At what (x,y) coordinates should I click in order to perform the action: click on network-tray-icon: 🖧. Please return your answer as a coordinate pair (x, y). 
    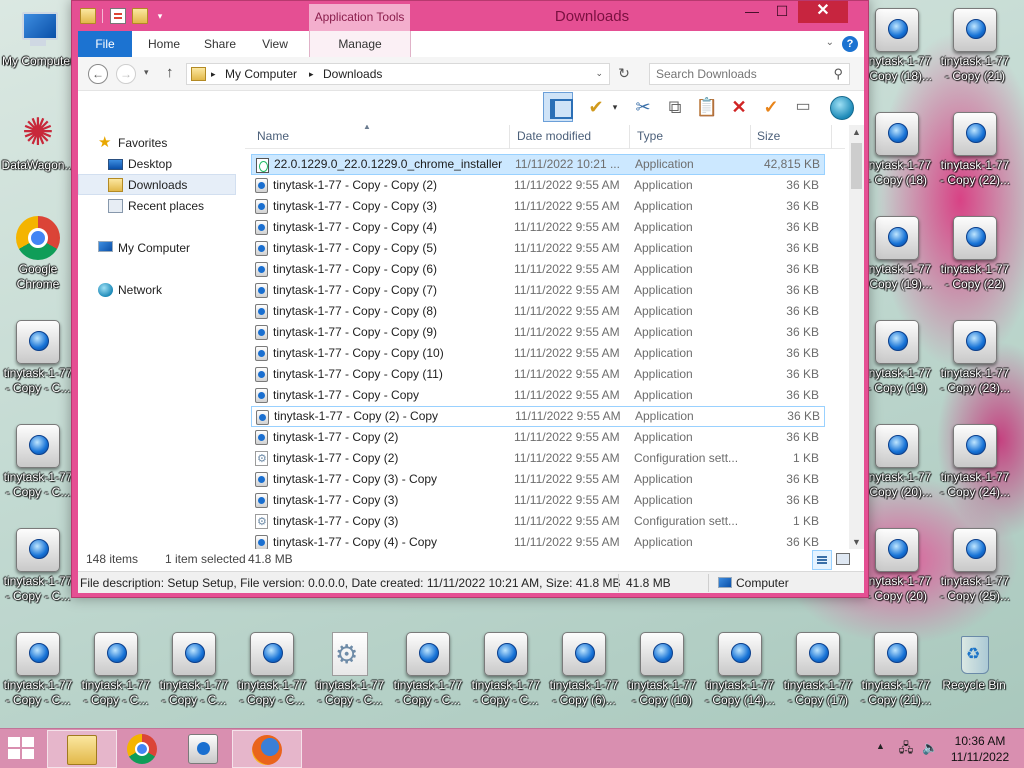
    Looking at the image, I should click on (906, 748).